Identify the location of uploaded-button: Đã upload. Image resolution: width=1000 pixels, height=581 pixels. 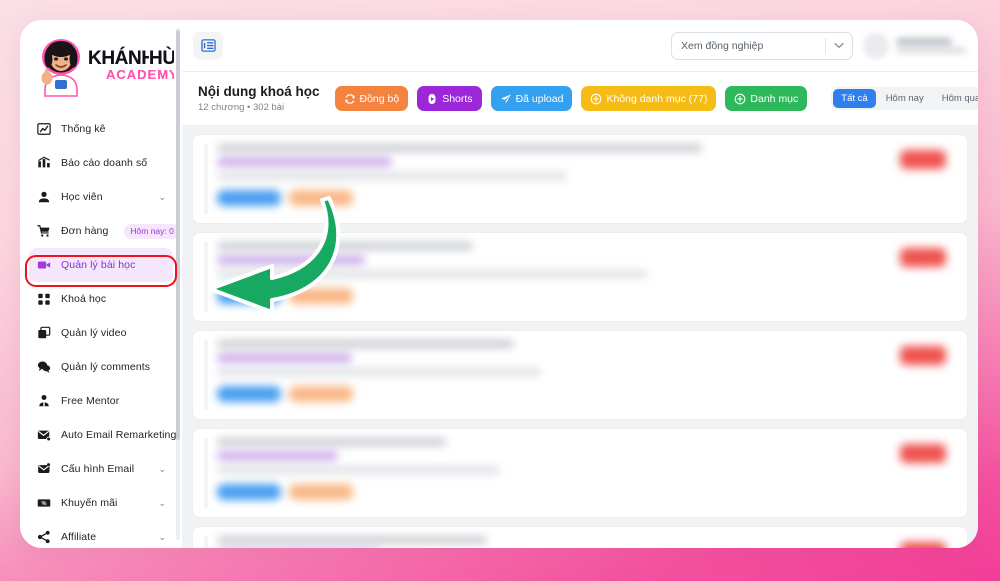
(531, 98).